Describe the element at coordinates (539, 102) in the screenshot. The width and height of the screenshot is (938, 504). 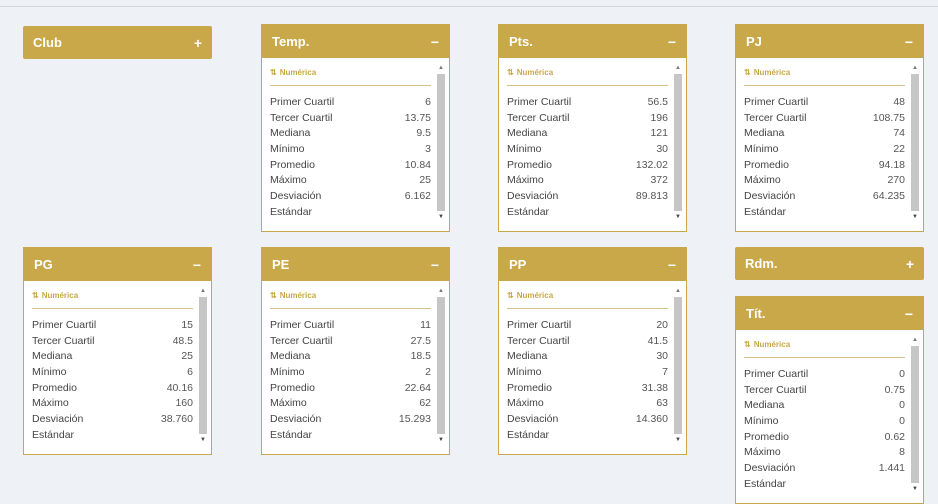
I see `stat-label: Primer Cuartil` at that location.